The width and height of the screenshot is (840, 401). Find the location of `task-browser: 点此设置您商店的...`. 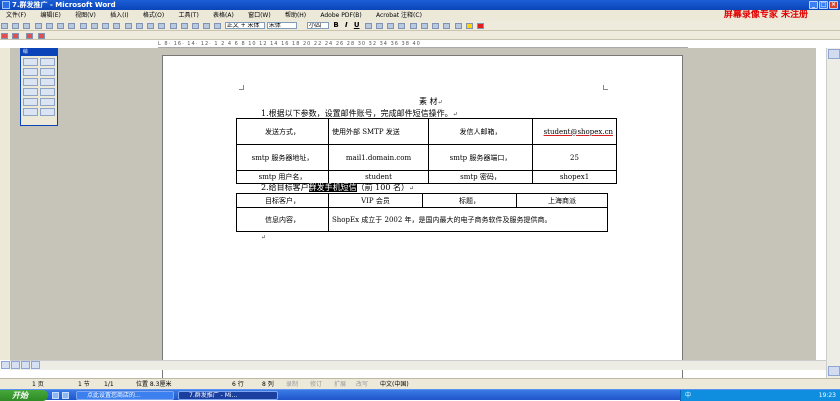

task-browser: 点此设置您商店的... is located at coordinates (125, 395).